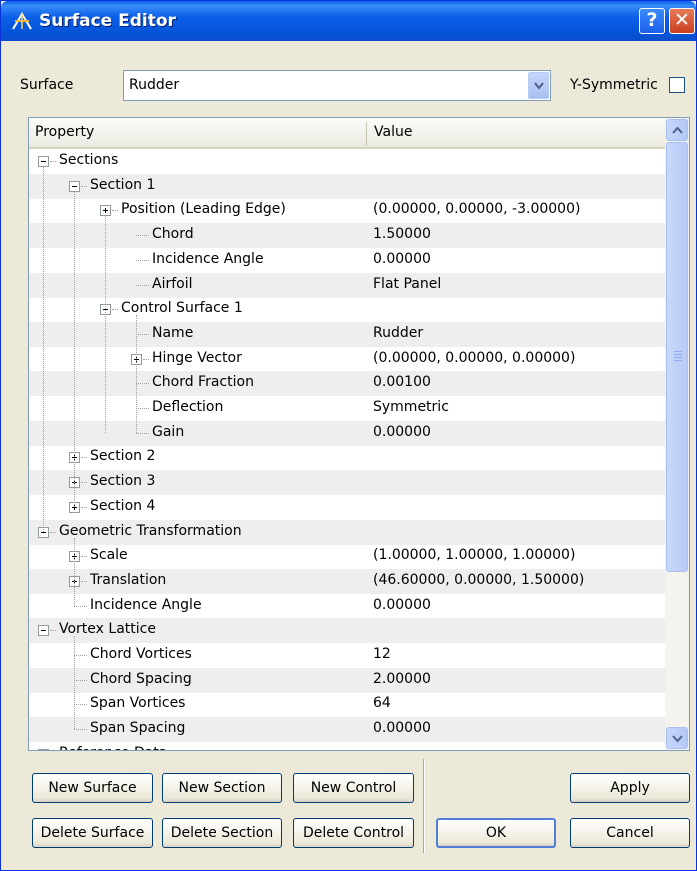 The width and height of the screenshot is (697, 871). What do you see at coordinates (398, 333) in the screenshot?
I see `property-value: Rudder` at bounding box center [398, 333].